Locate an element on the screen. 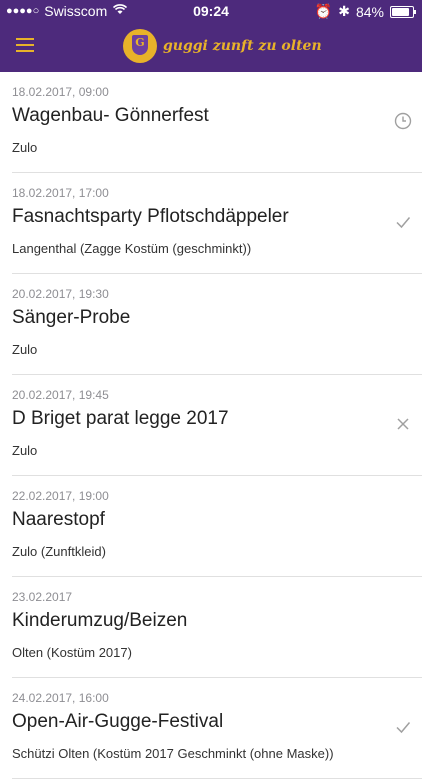 The height and width of the screenshot is (779, 422). event-date: 18.02.2017, 09:00 is located at coordinates (60, 92).